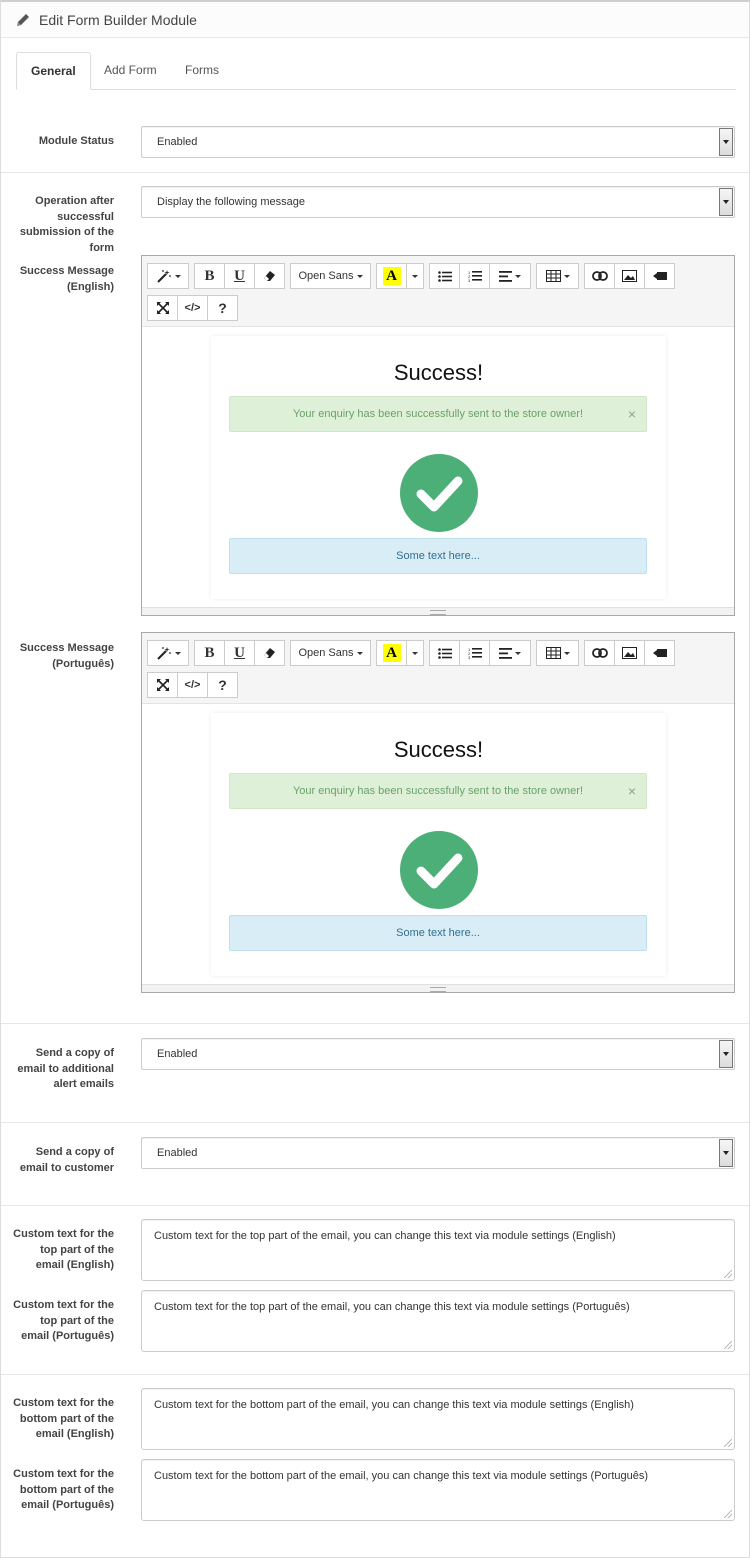 This screenshot has width=750, height=1558. Describe the element at coordinates (130, 71) in the screenshot. I see `tab-add-form: Add Form` at that location.